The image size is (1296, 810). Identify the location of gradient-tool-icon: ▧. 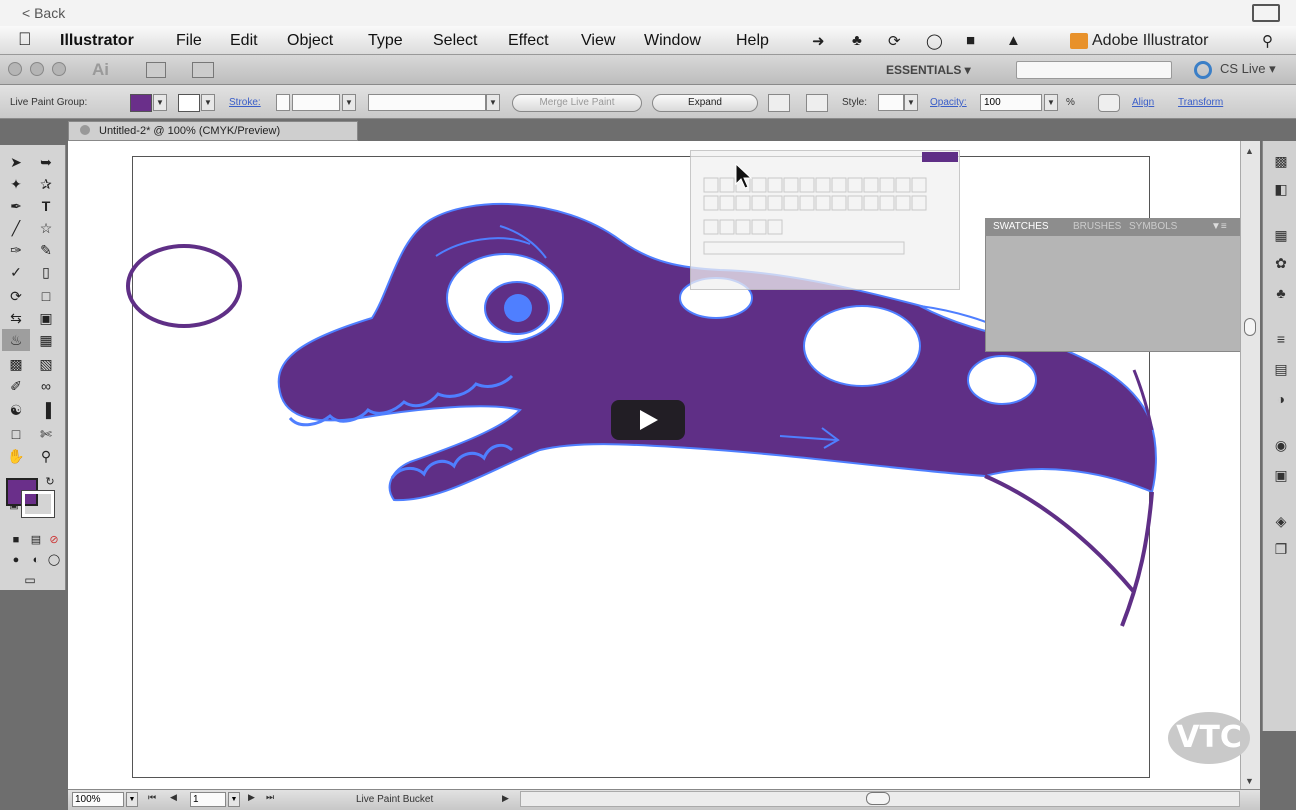
(46, 364).